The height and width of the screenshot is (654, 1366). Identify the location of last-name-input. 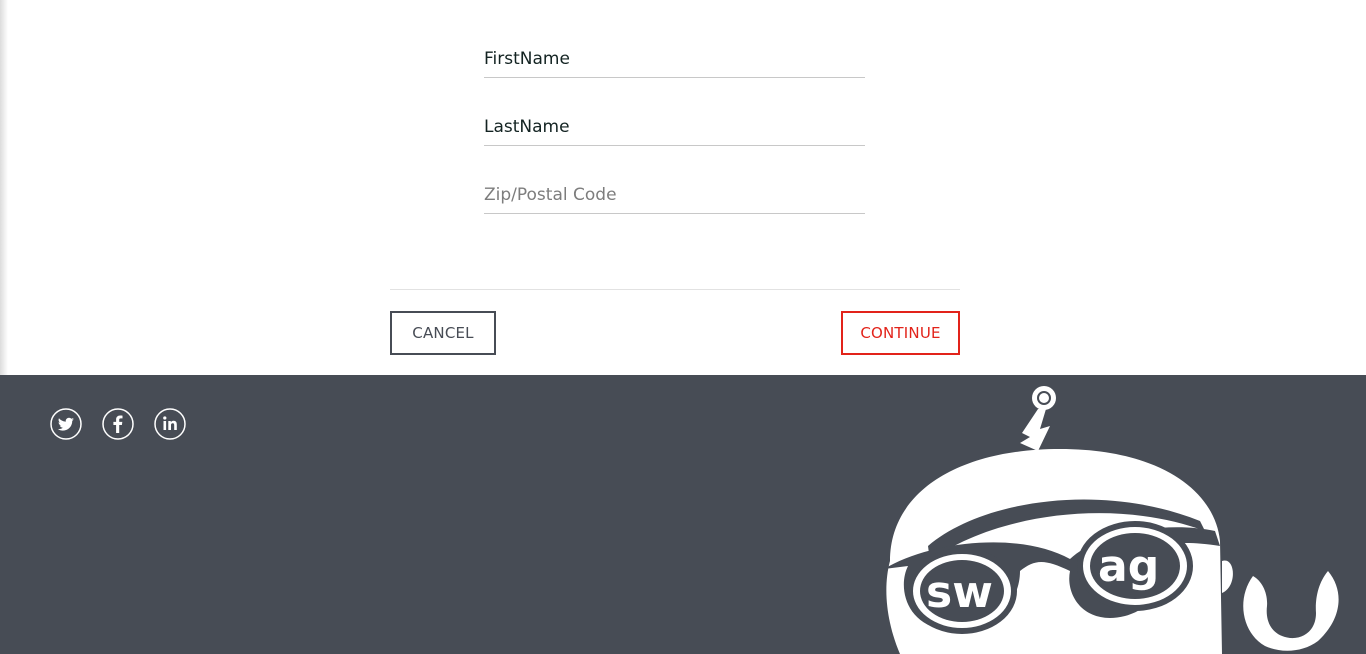
(674, 127).